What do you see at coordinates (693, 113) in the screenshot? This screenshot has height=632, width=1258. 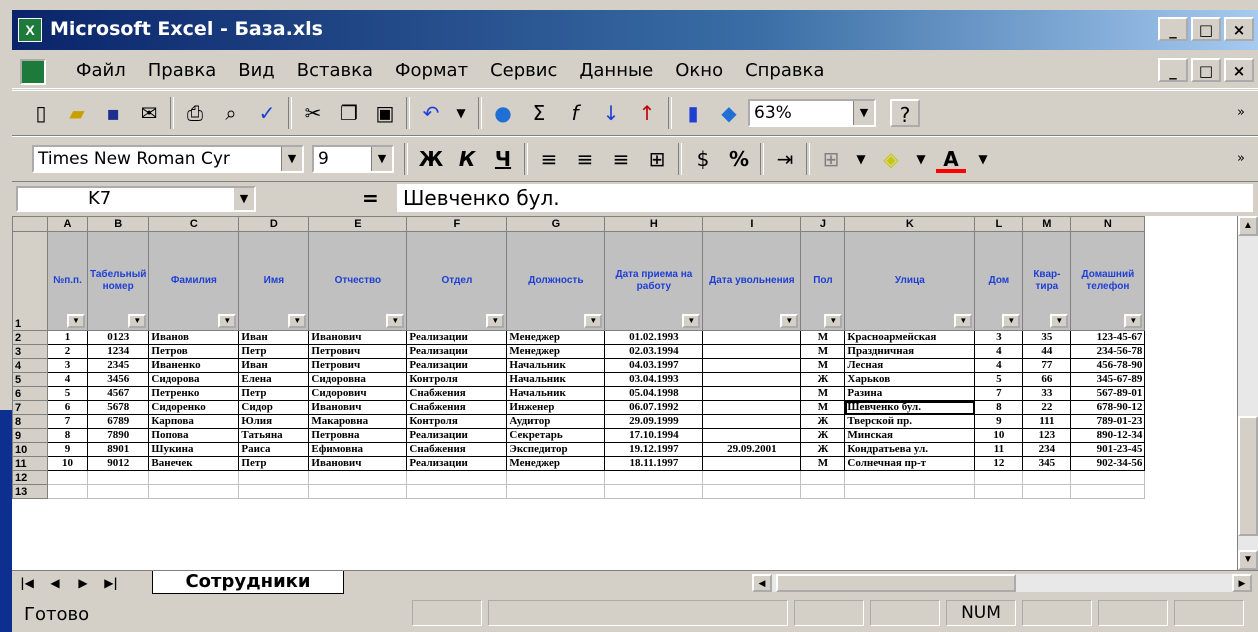 I see `chart-wizard-icon: ▮` at bounding box center [693, 113].